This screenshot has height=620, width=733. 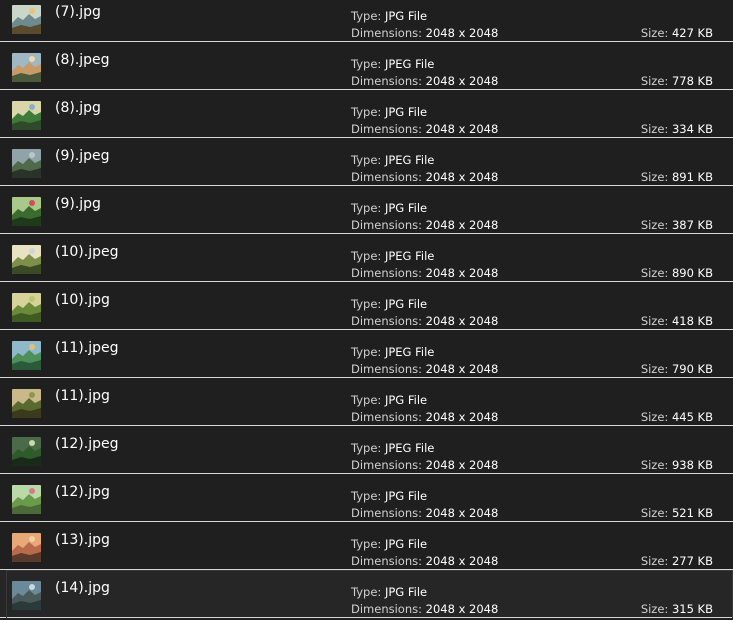 I want to click on size-value: 445 KB, so click(x=692, y=417).